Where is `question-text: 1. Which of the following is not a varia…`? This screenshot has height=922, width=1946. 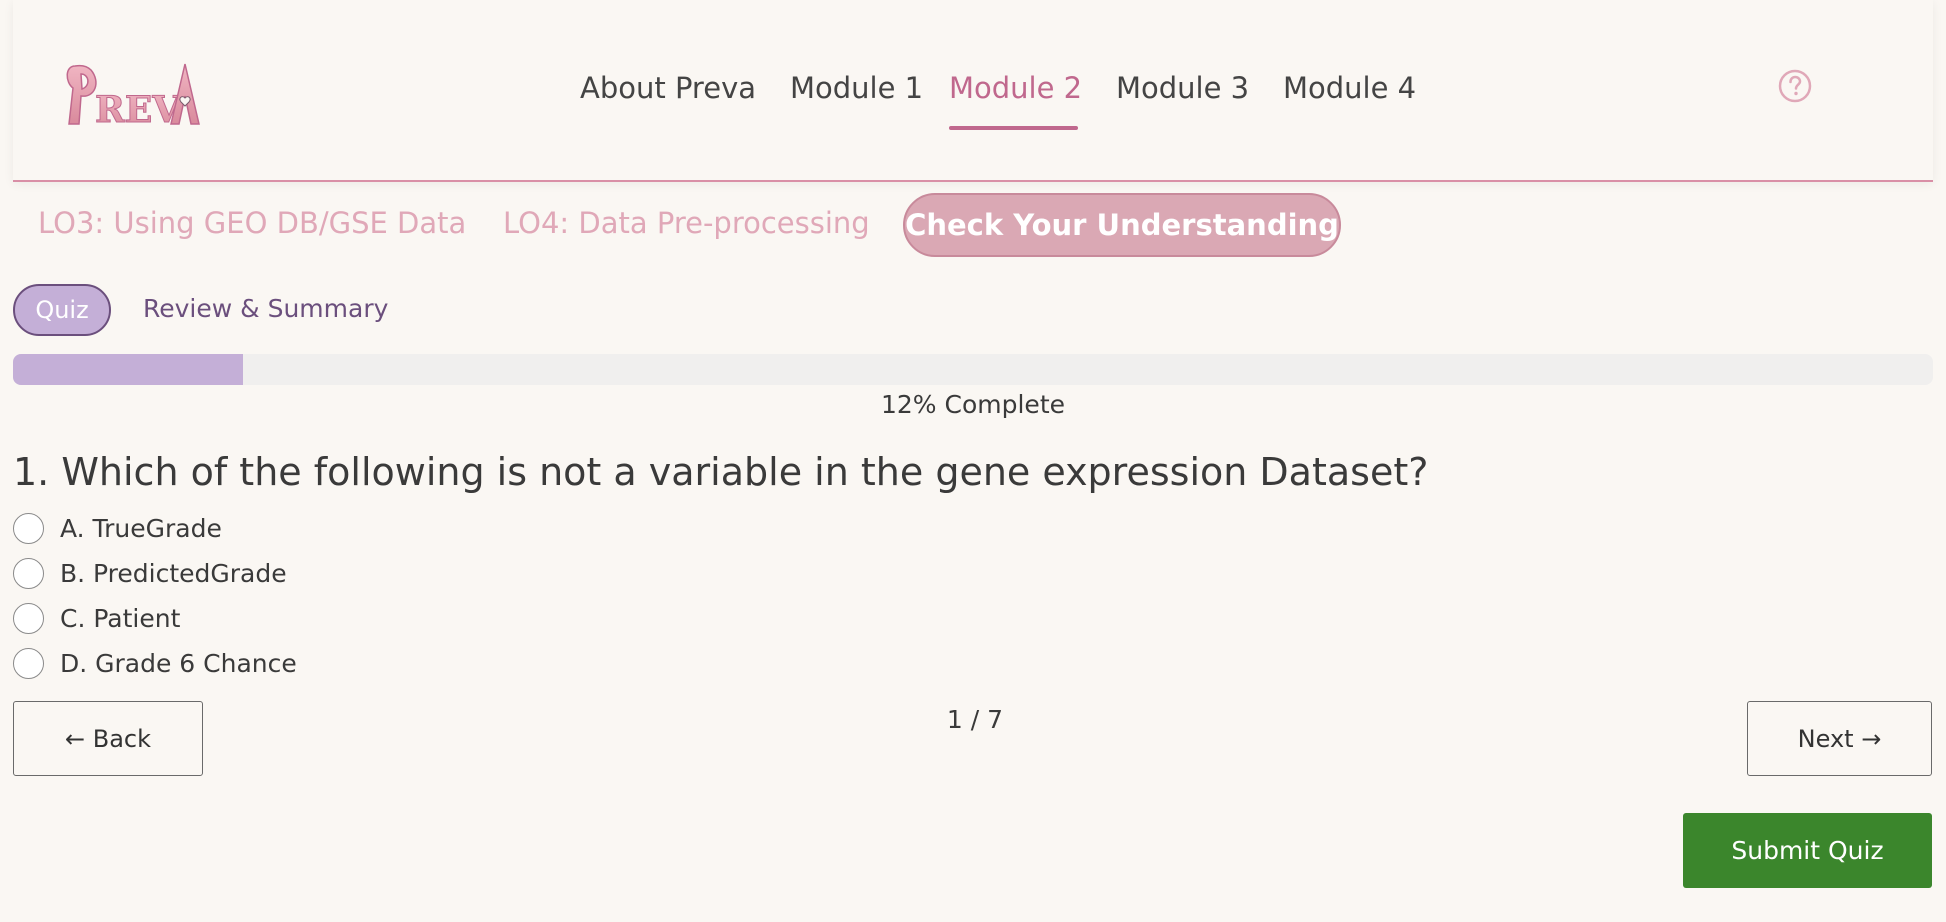 question-text: 1. Which of the following is not a varia… is located at coordinates (721, 472).